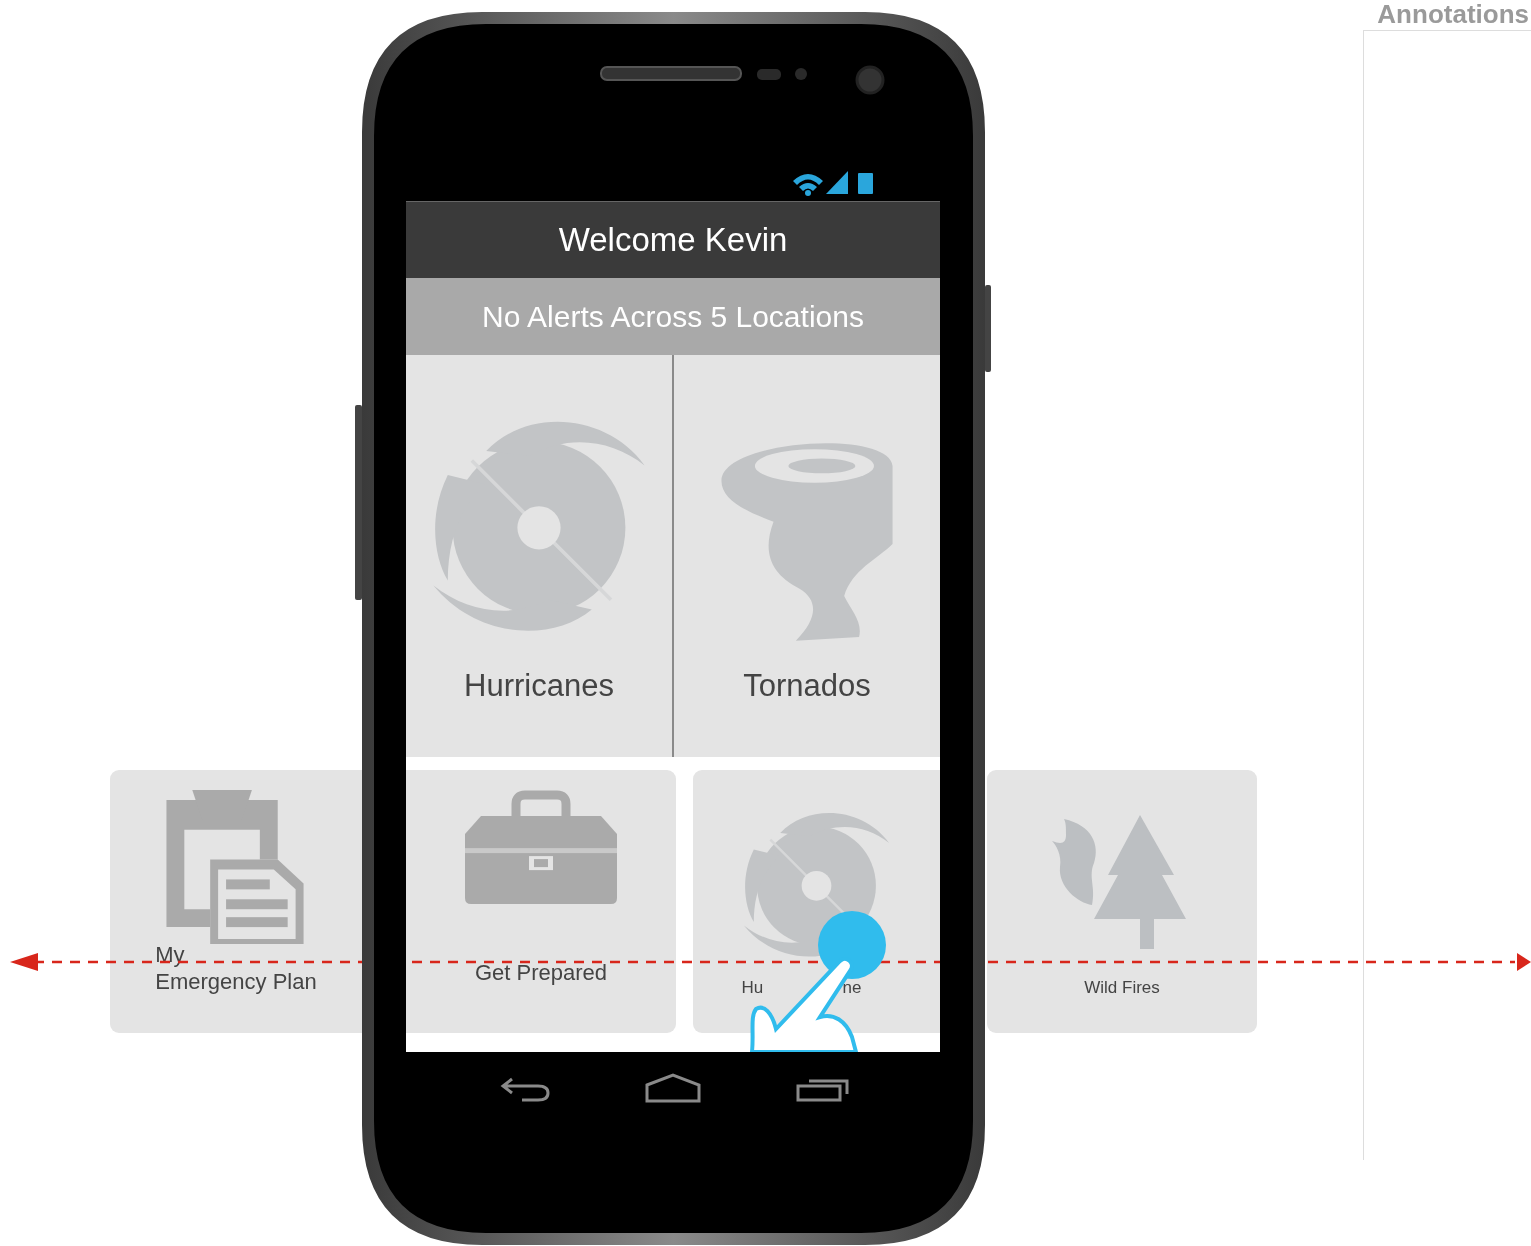 The image size is (1531, 1246). What do you see at coordinates (752, 988) in the screenshot?
I see `card-label: Hu` at bounding box center [752, 988].